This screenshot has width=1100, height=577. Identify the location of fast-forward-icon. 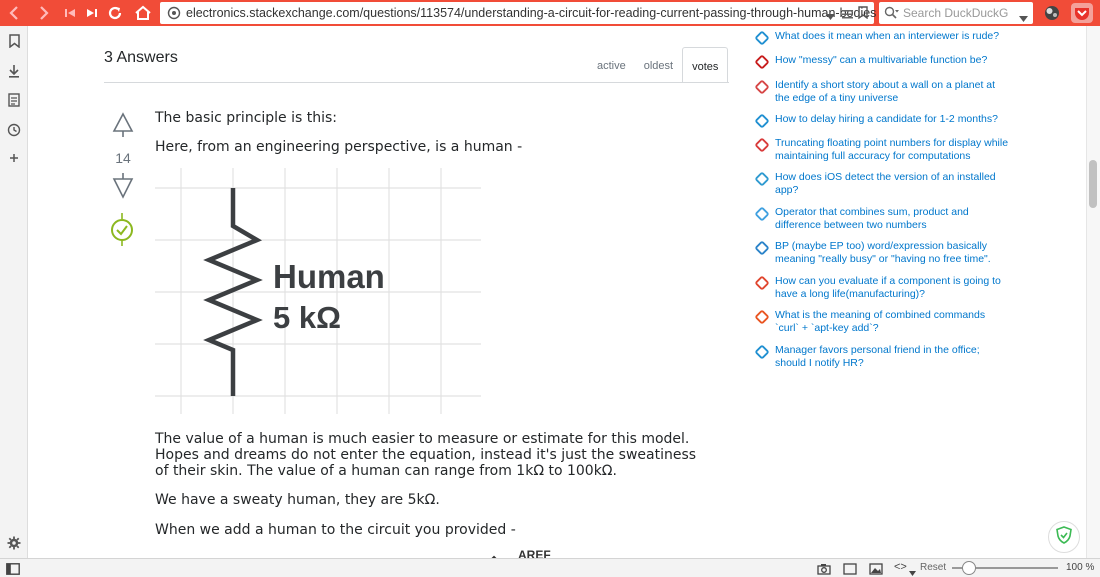
(92, 13).